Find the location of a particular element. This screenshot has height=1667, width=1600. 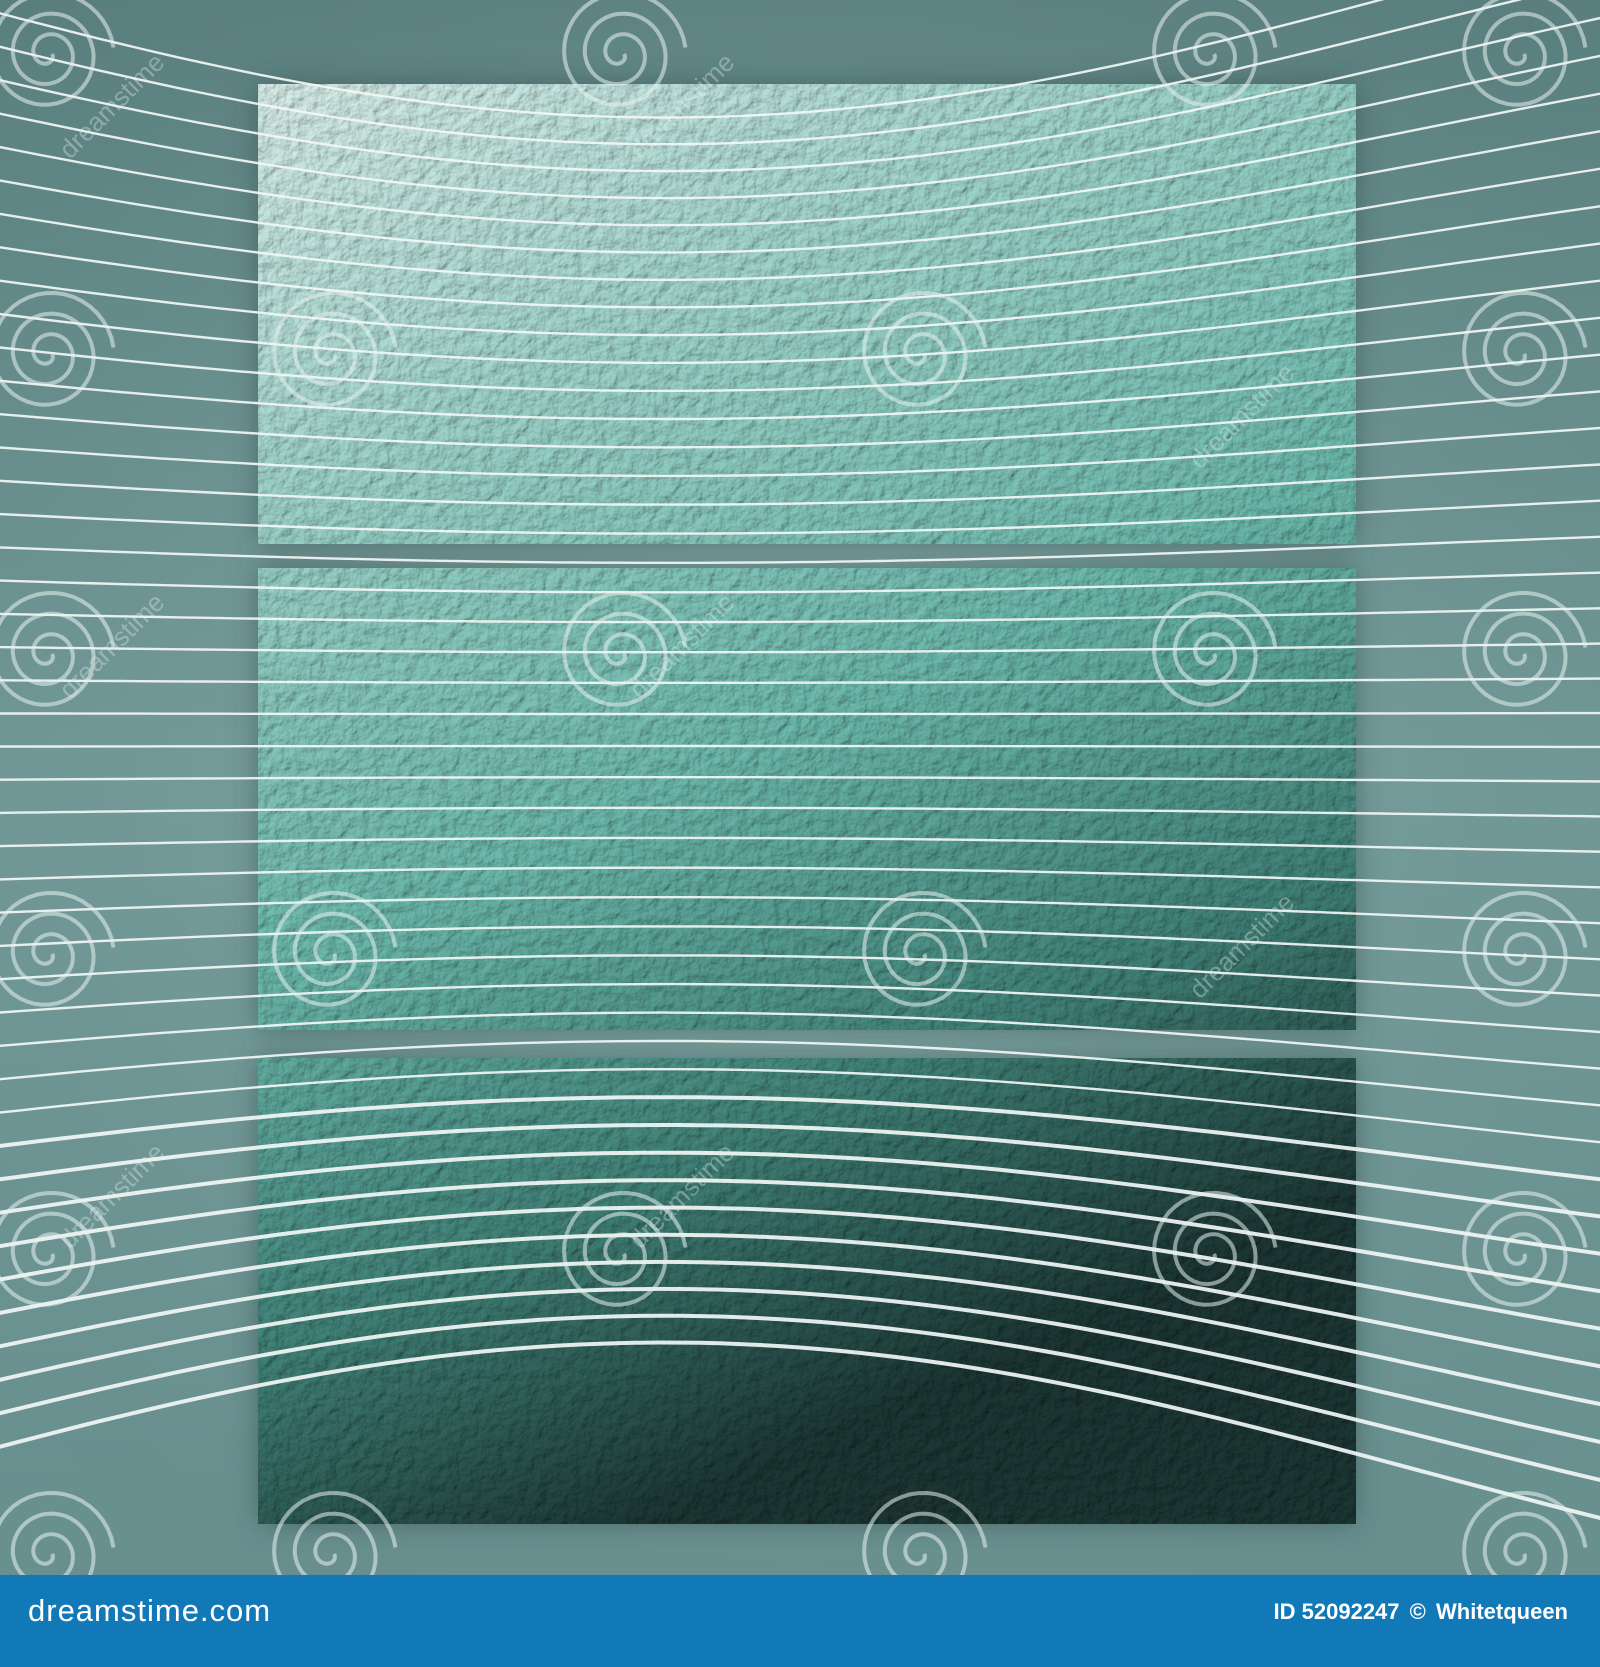

copyright-symbol: © is located at coordinates (1417, 1611).